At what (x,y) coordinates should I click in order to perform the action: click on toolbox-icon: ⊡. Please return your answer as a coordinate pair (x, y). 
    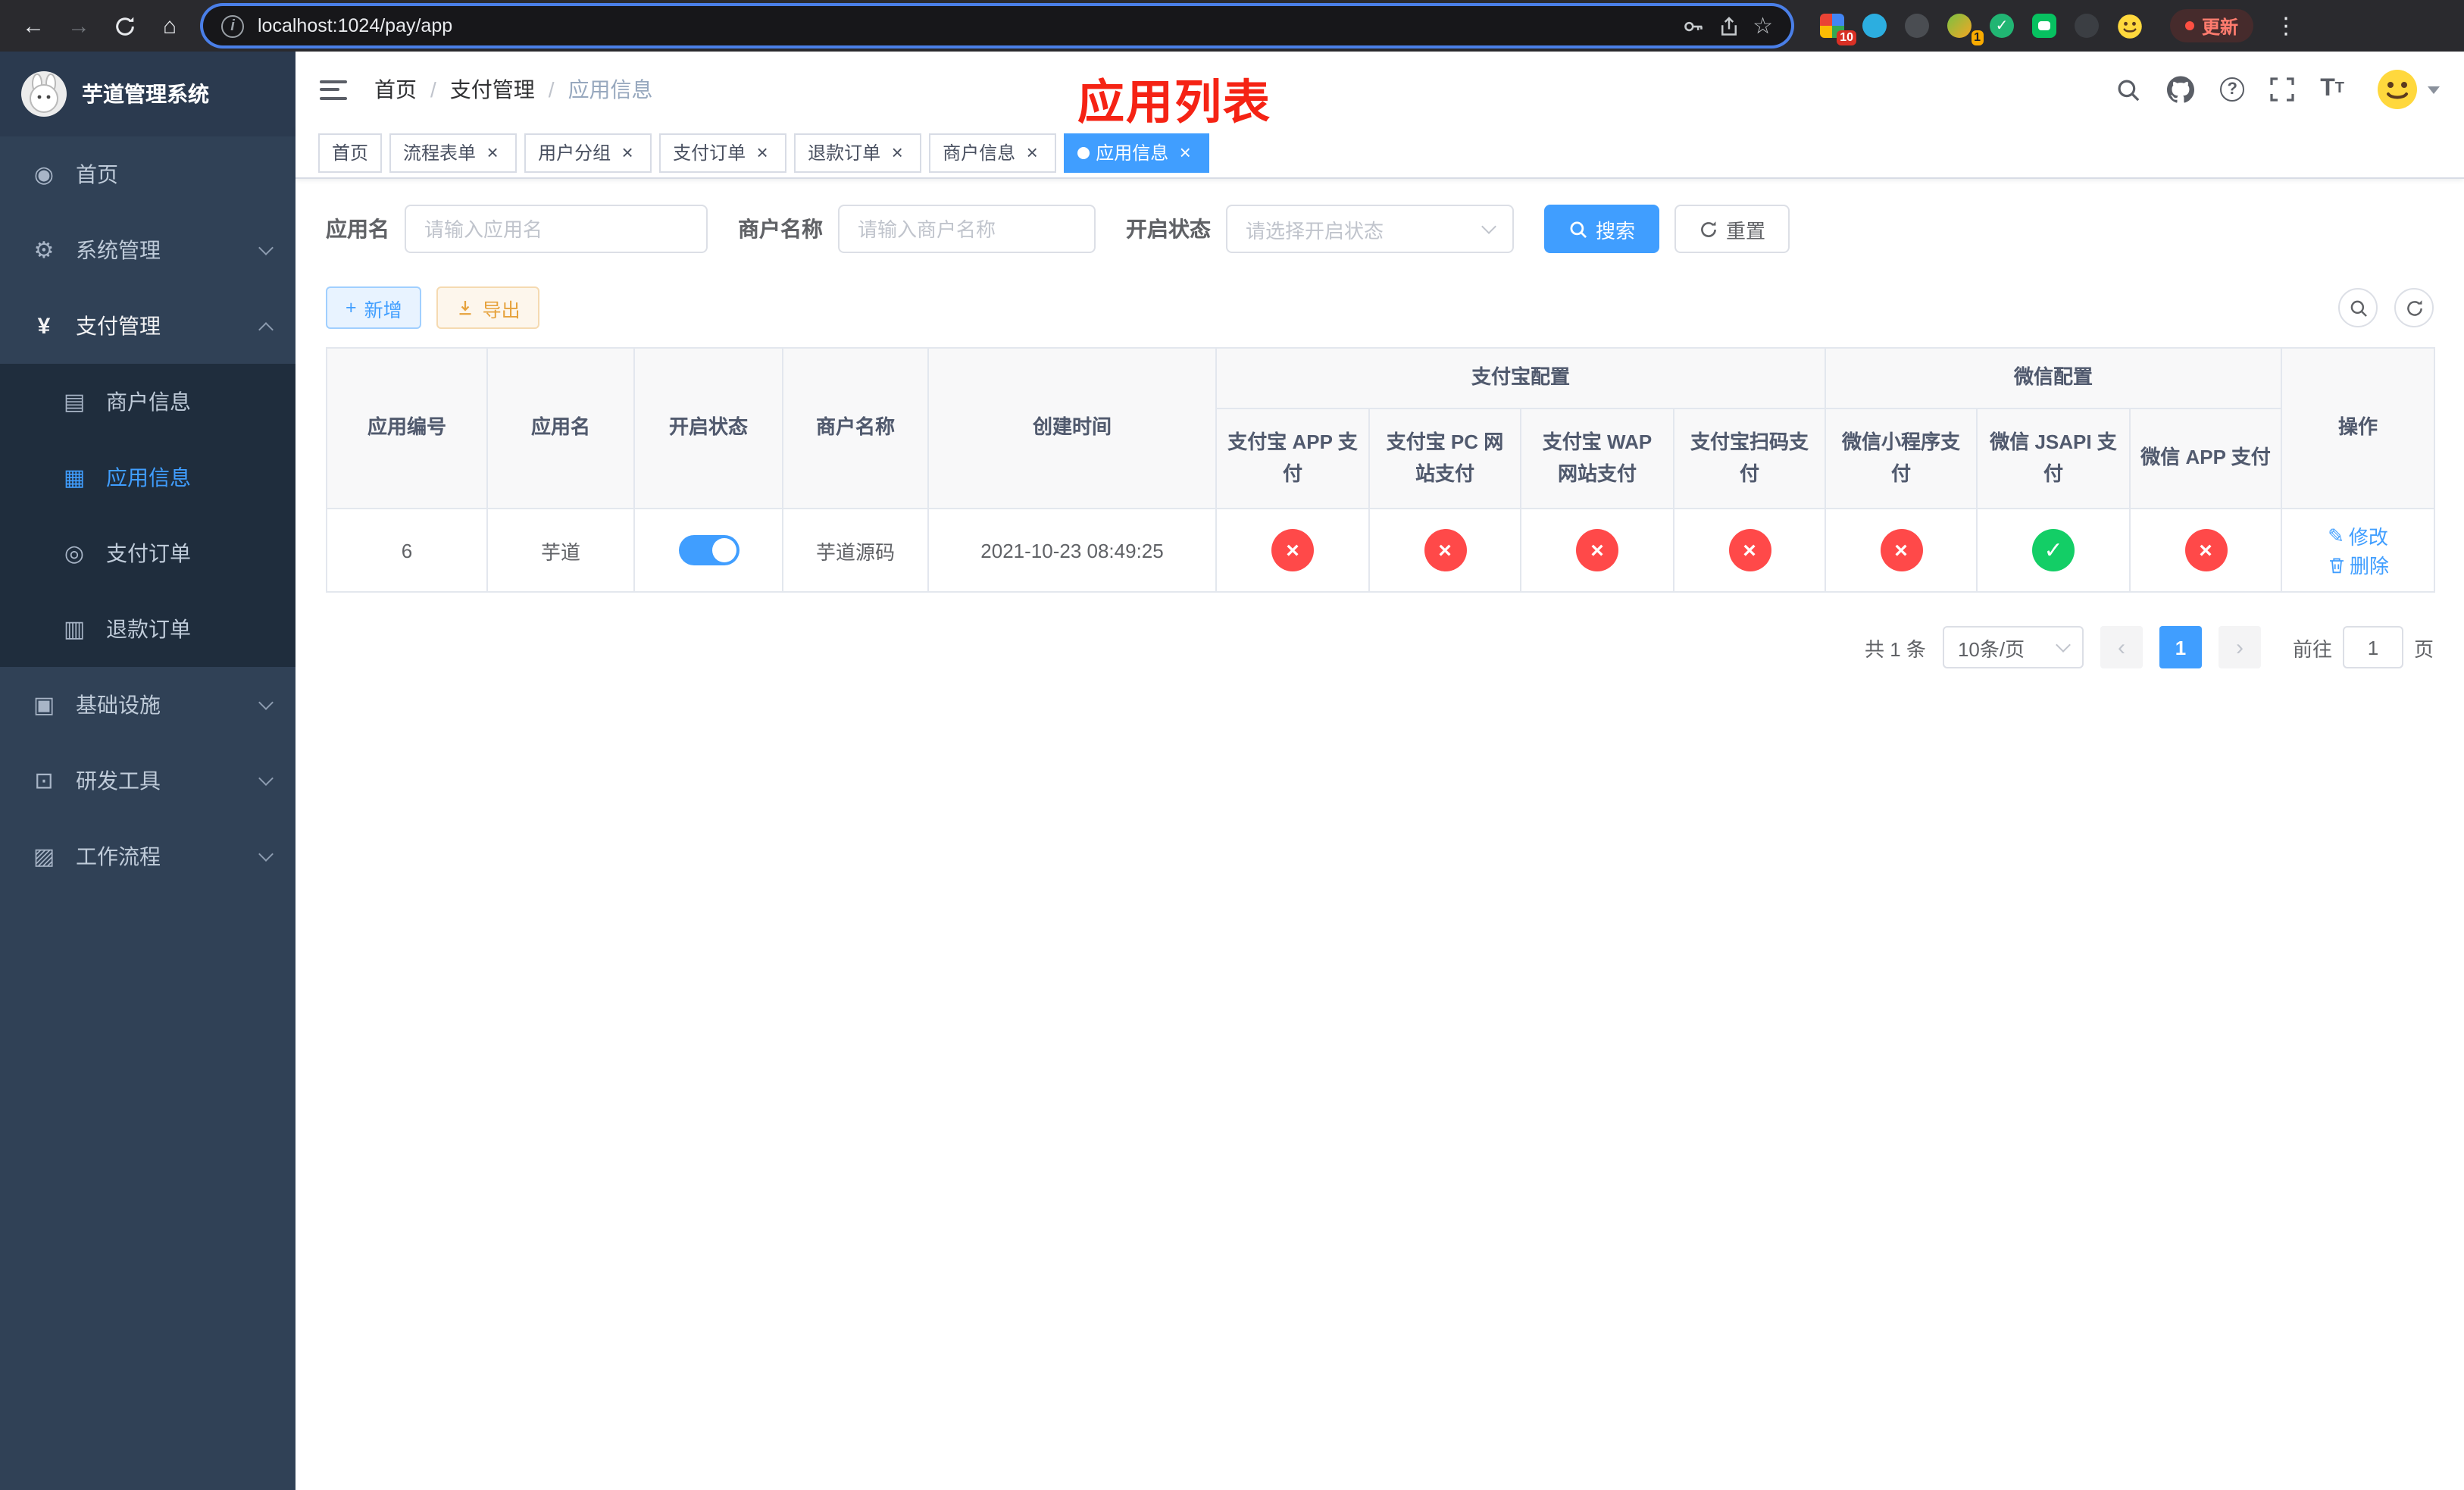
    Looking at the image, I should click on (44, 781).